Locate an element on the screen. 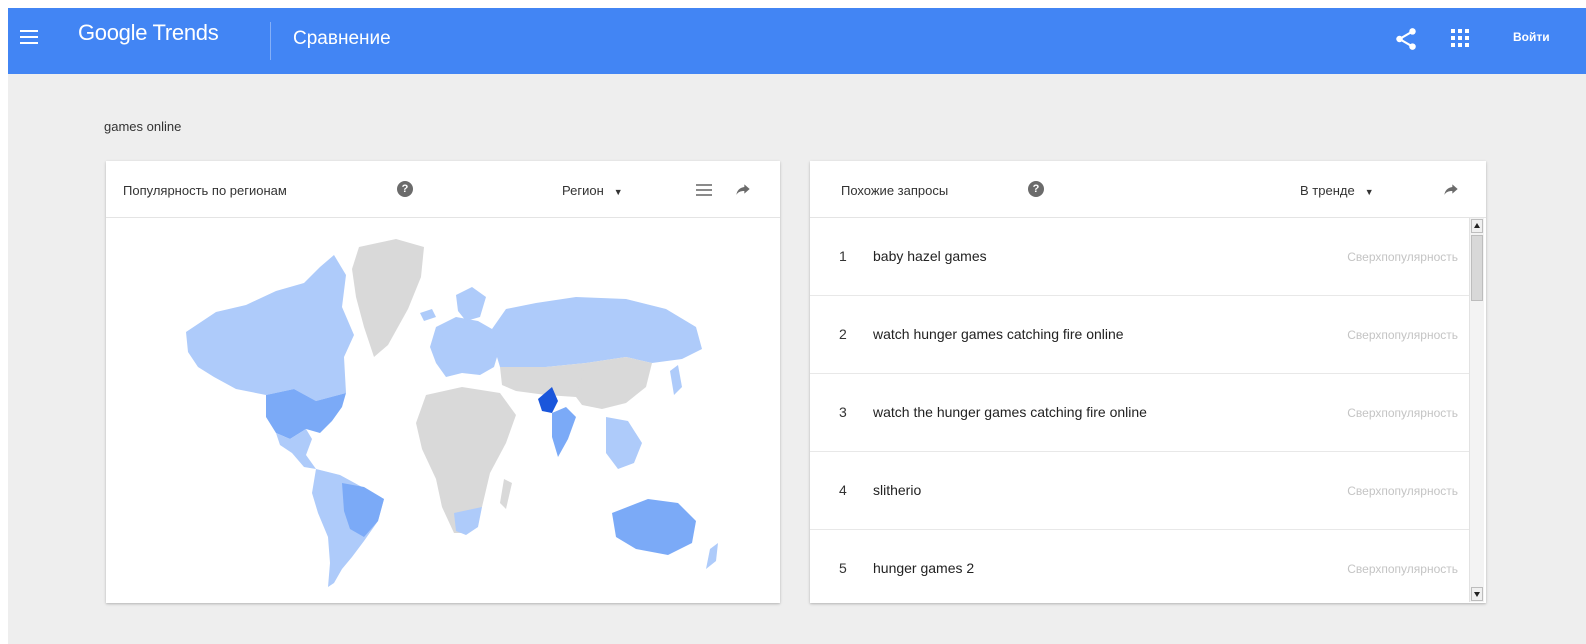 The image size is (1586, 644). card-title: Похожие запросы is located at coordinates (895, 190).